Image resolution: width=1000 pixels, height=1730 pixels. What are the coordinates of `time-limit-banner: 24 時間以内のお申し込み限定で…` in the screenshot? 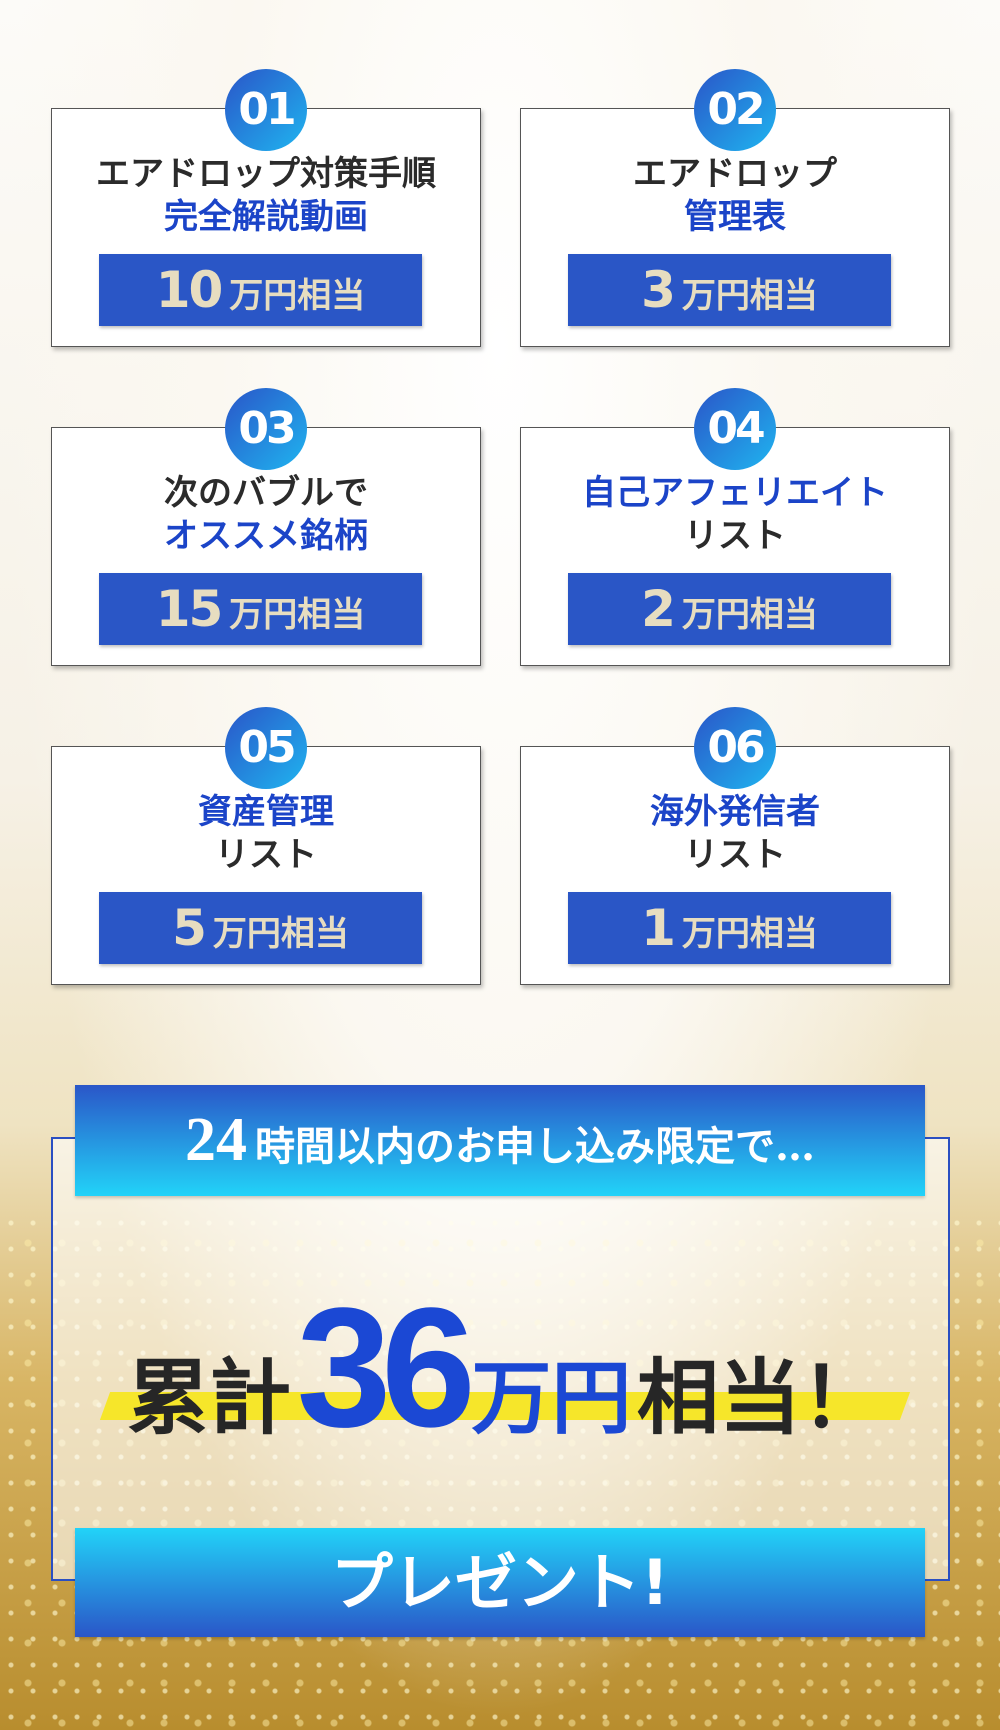 It's located at (500, 1140).